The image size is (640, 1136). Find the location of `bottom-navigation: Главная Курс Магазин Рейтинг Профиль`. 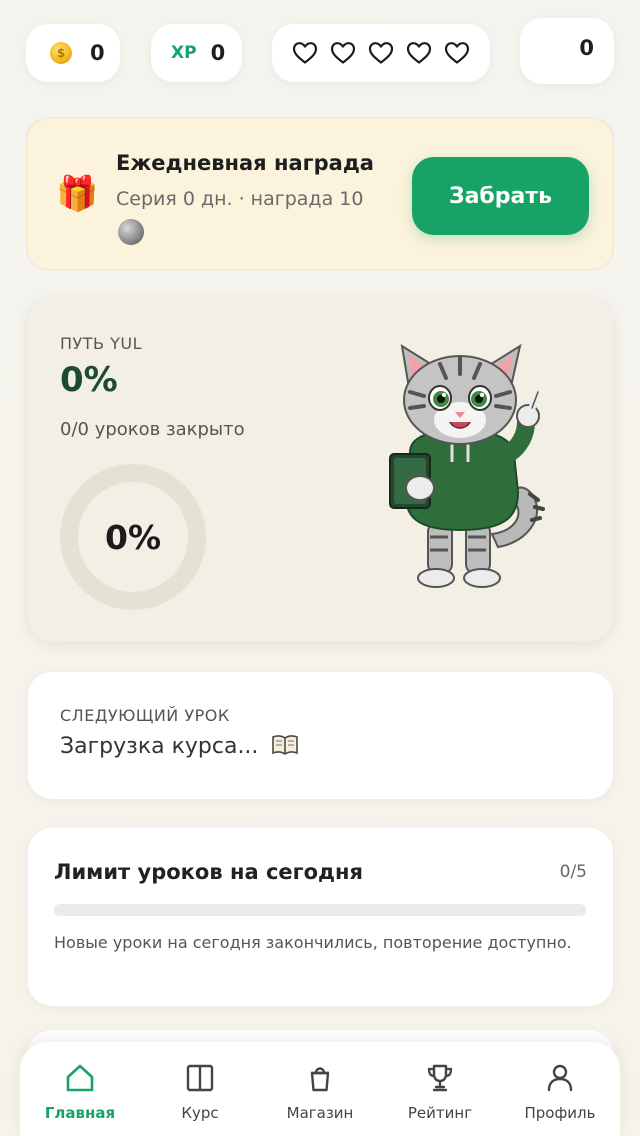

bottom-navigation: Главная Курс Магазин Рейтинг Профиль is located at coordinates (320, 1089).